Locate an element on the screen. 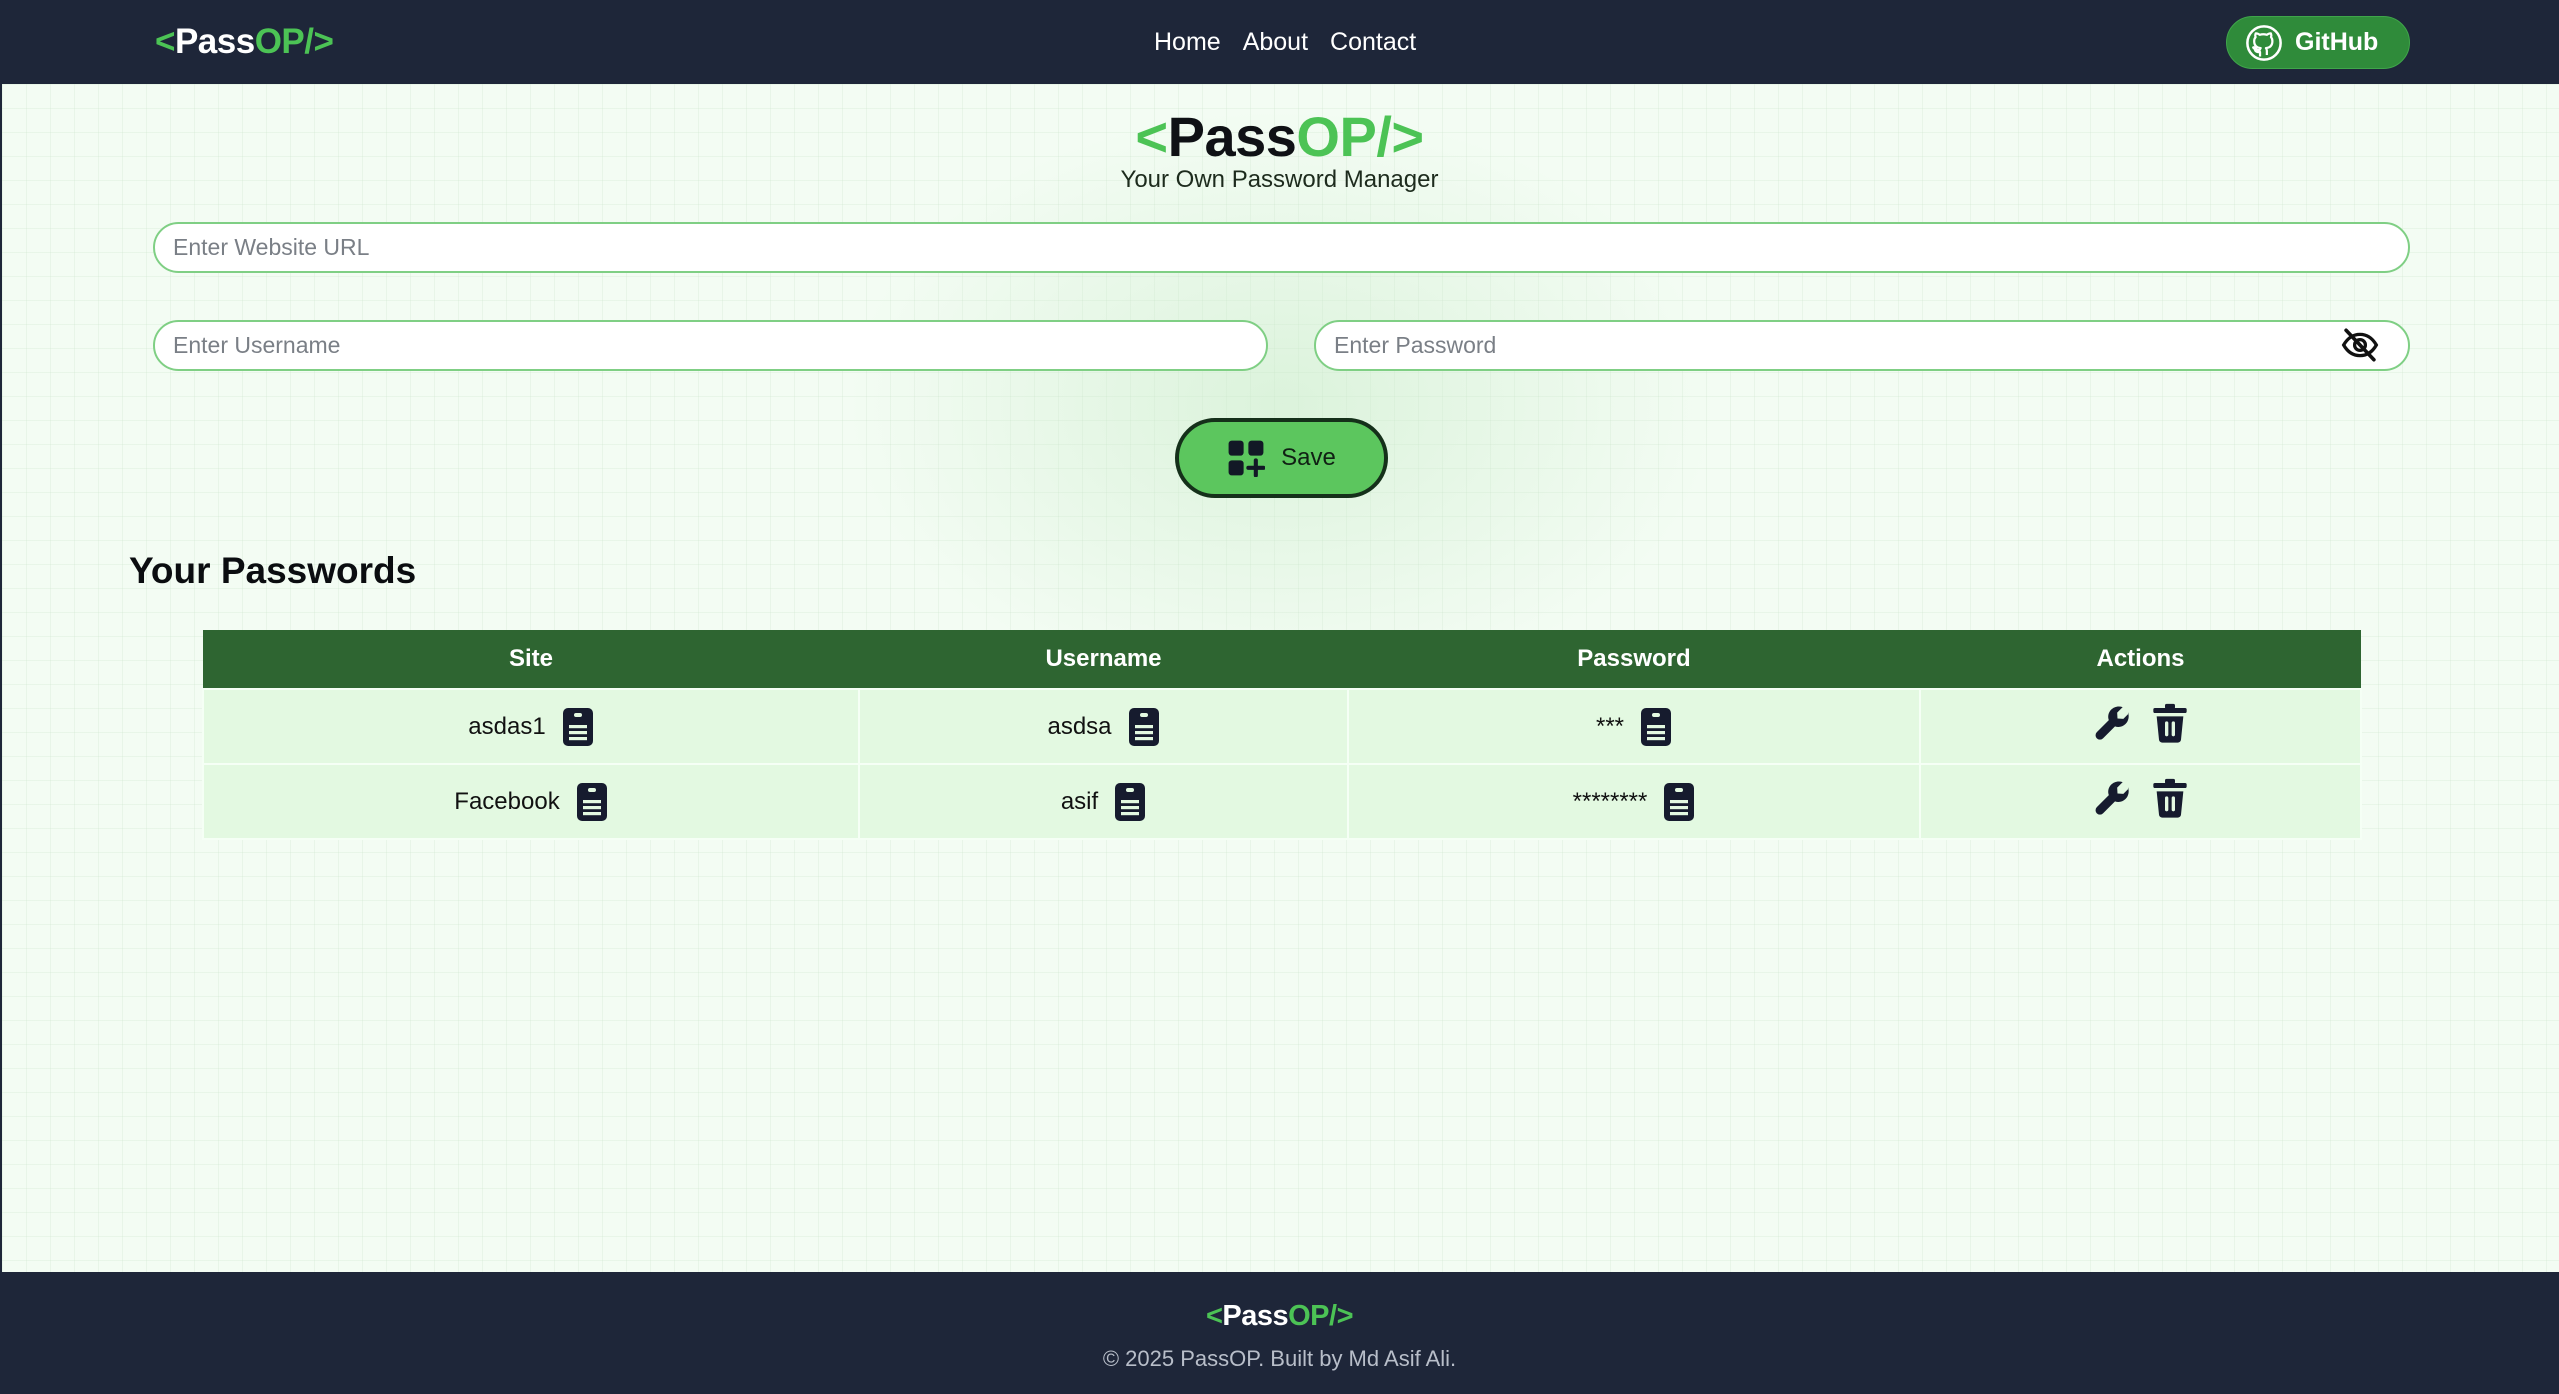 The image size is (2559, 1394). password-value: *** is located at coordinates (1610, 726).